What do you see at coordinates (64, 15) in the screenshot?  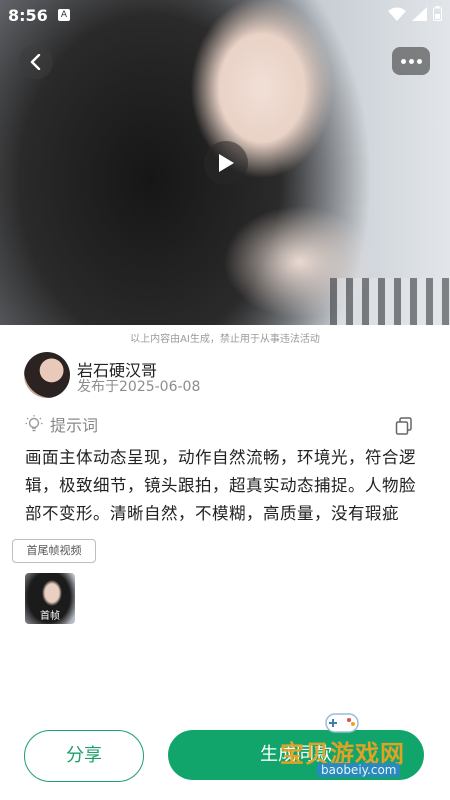 I see `notification-icon: A` at bounding box center [64, 15].